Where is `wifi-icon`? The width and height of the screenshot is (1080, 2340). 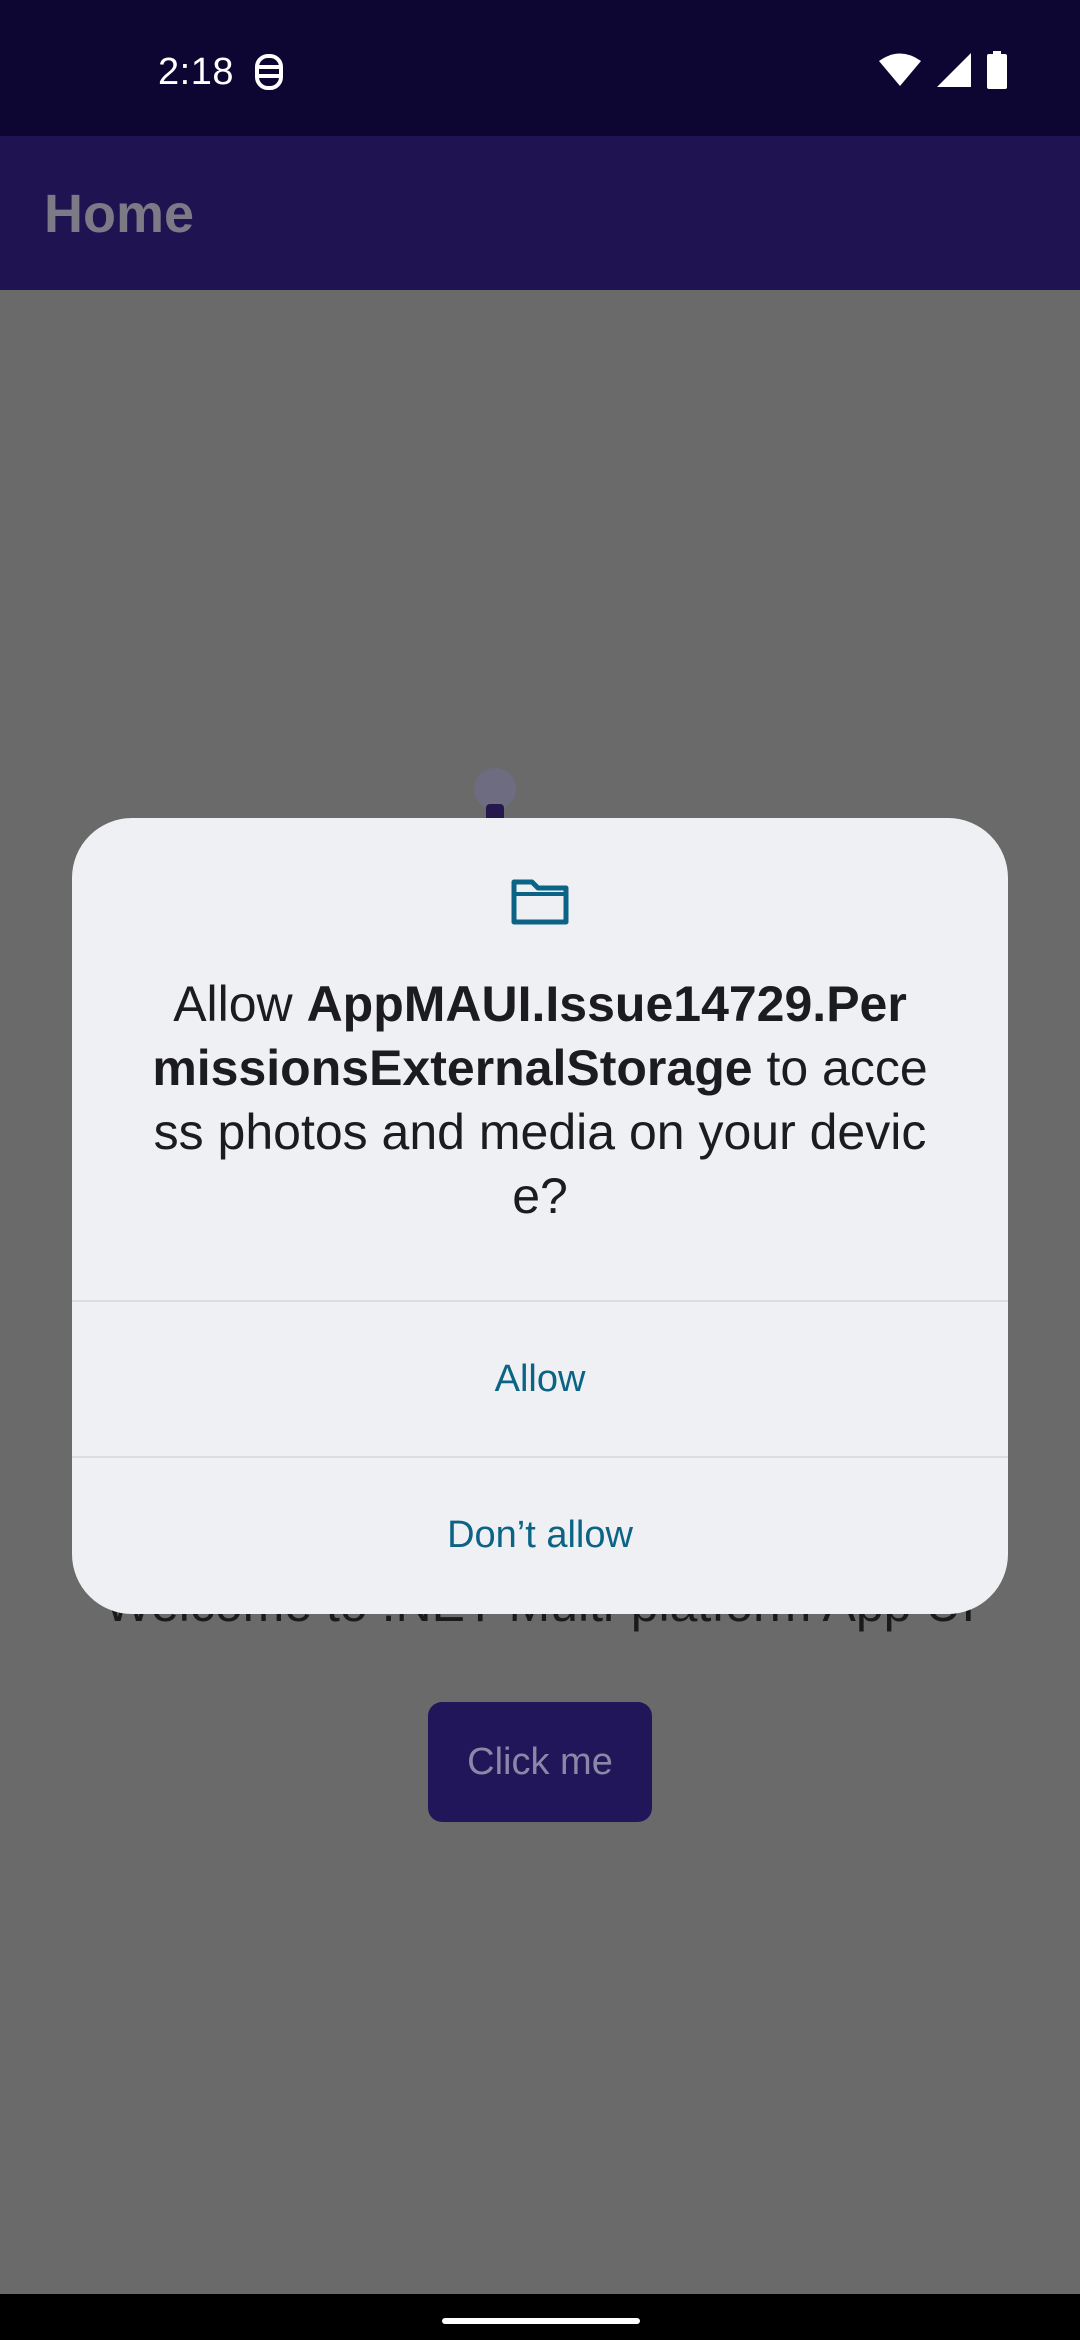 wifi-icon is located at coordinates (900, 72).